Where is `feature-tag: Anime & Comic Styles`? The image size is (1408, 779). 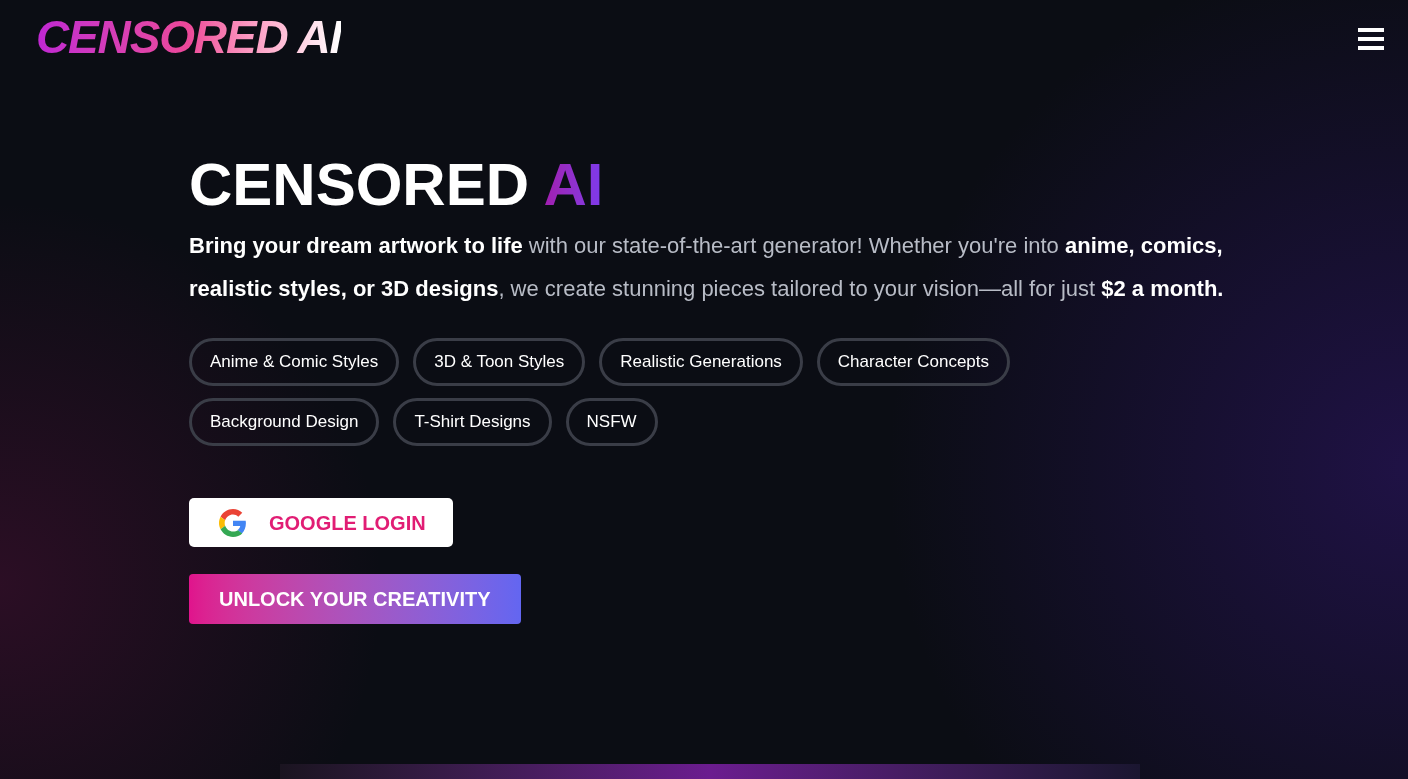 feature-tag: Anime & Comic Styles is located at coordinates (294, 362).